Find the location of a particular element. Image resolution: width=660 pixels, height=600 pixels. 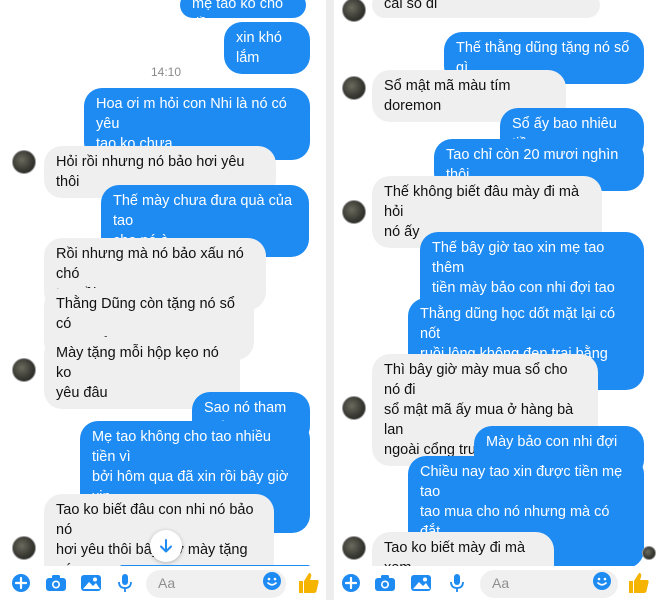

message-bubble-outgoing: mẹ tao ko cho tiền is located at coordinates (243, 16).